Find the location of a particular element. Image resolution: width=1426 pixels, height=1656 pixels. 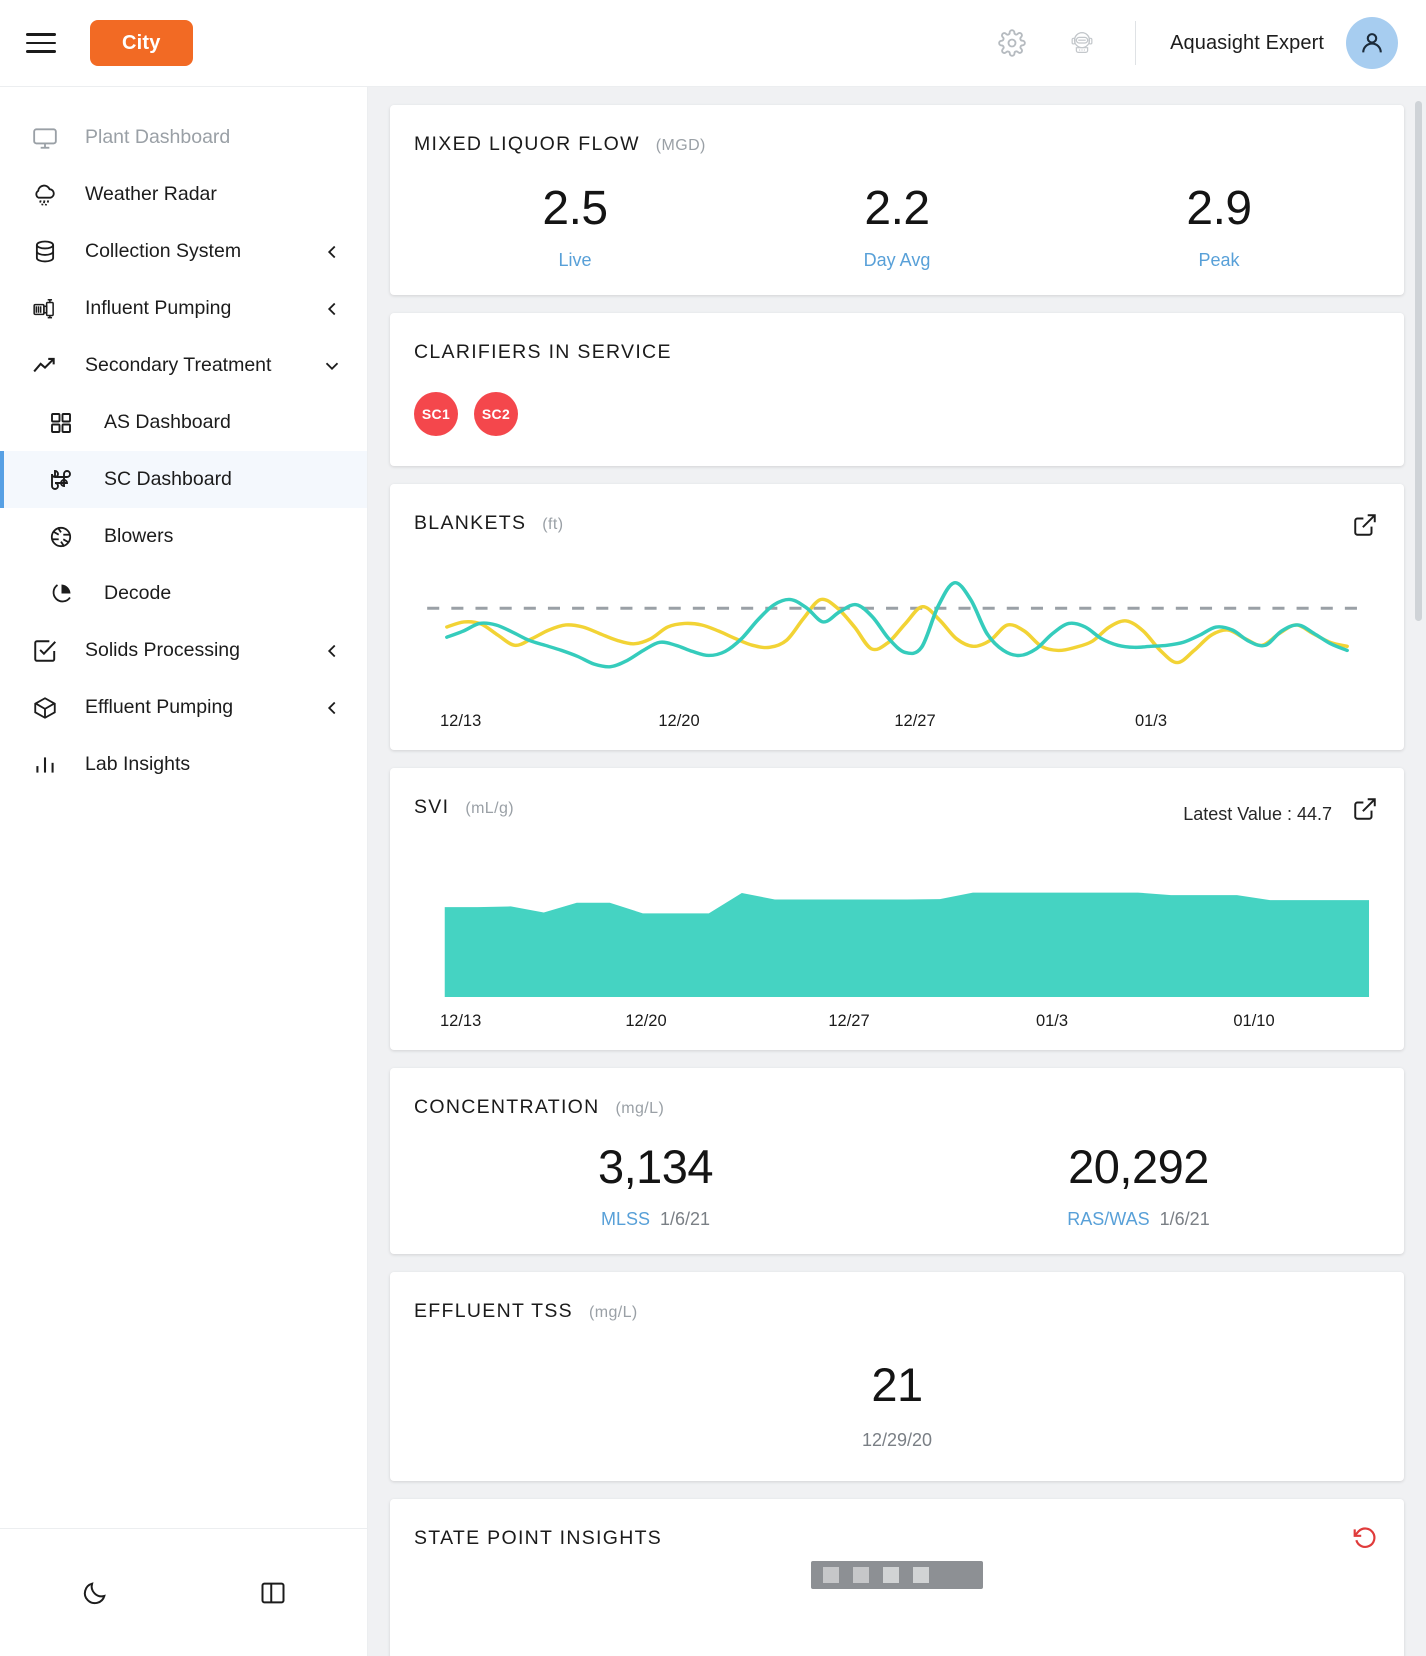

stat-label: Peak is located at coordinates (1219, 259).